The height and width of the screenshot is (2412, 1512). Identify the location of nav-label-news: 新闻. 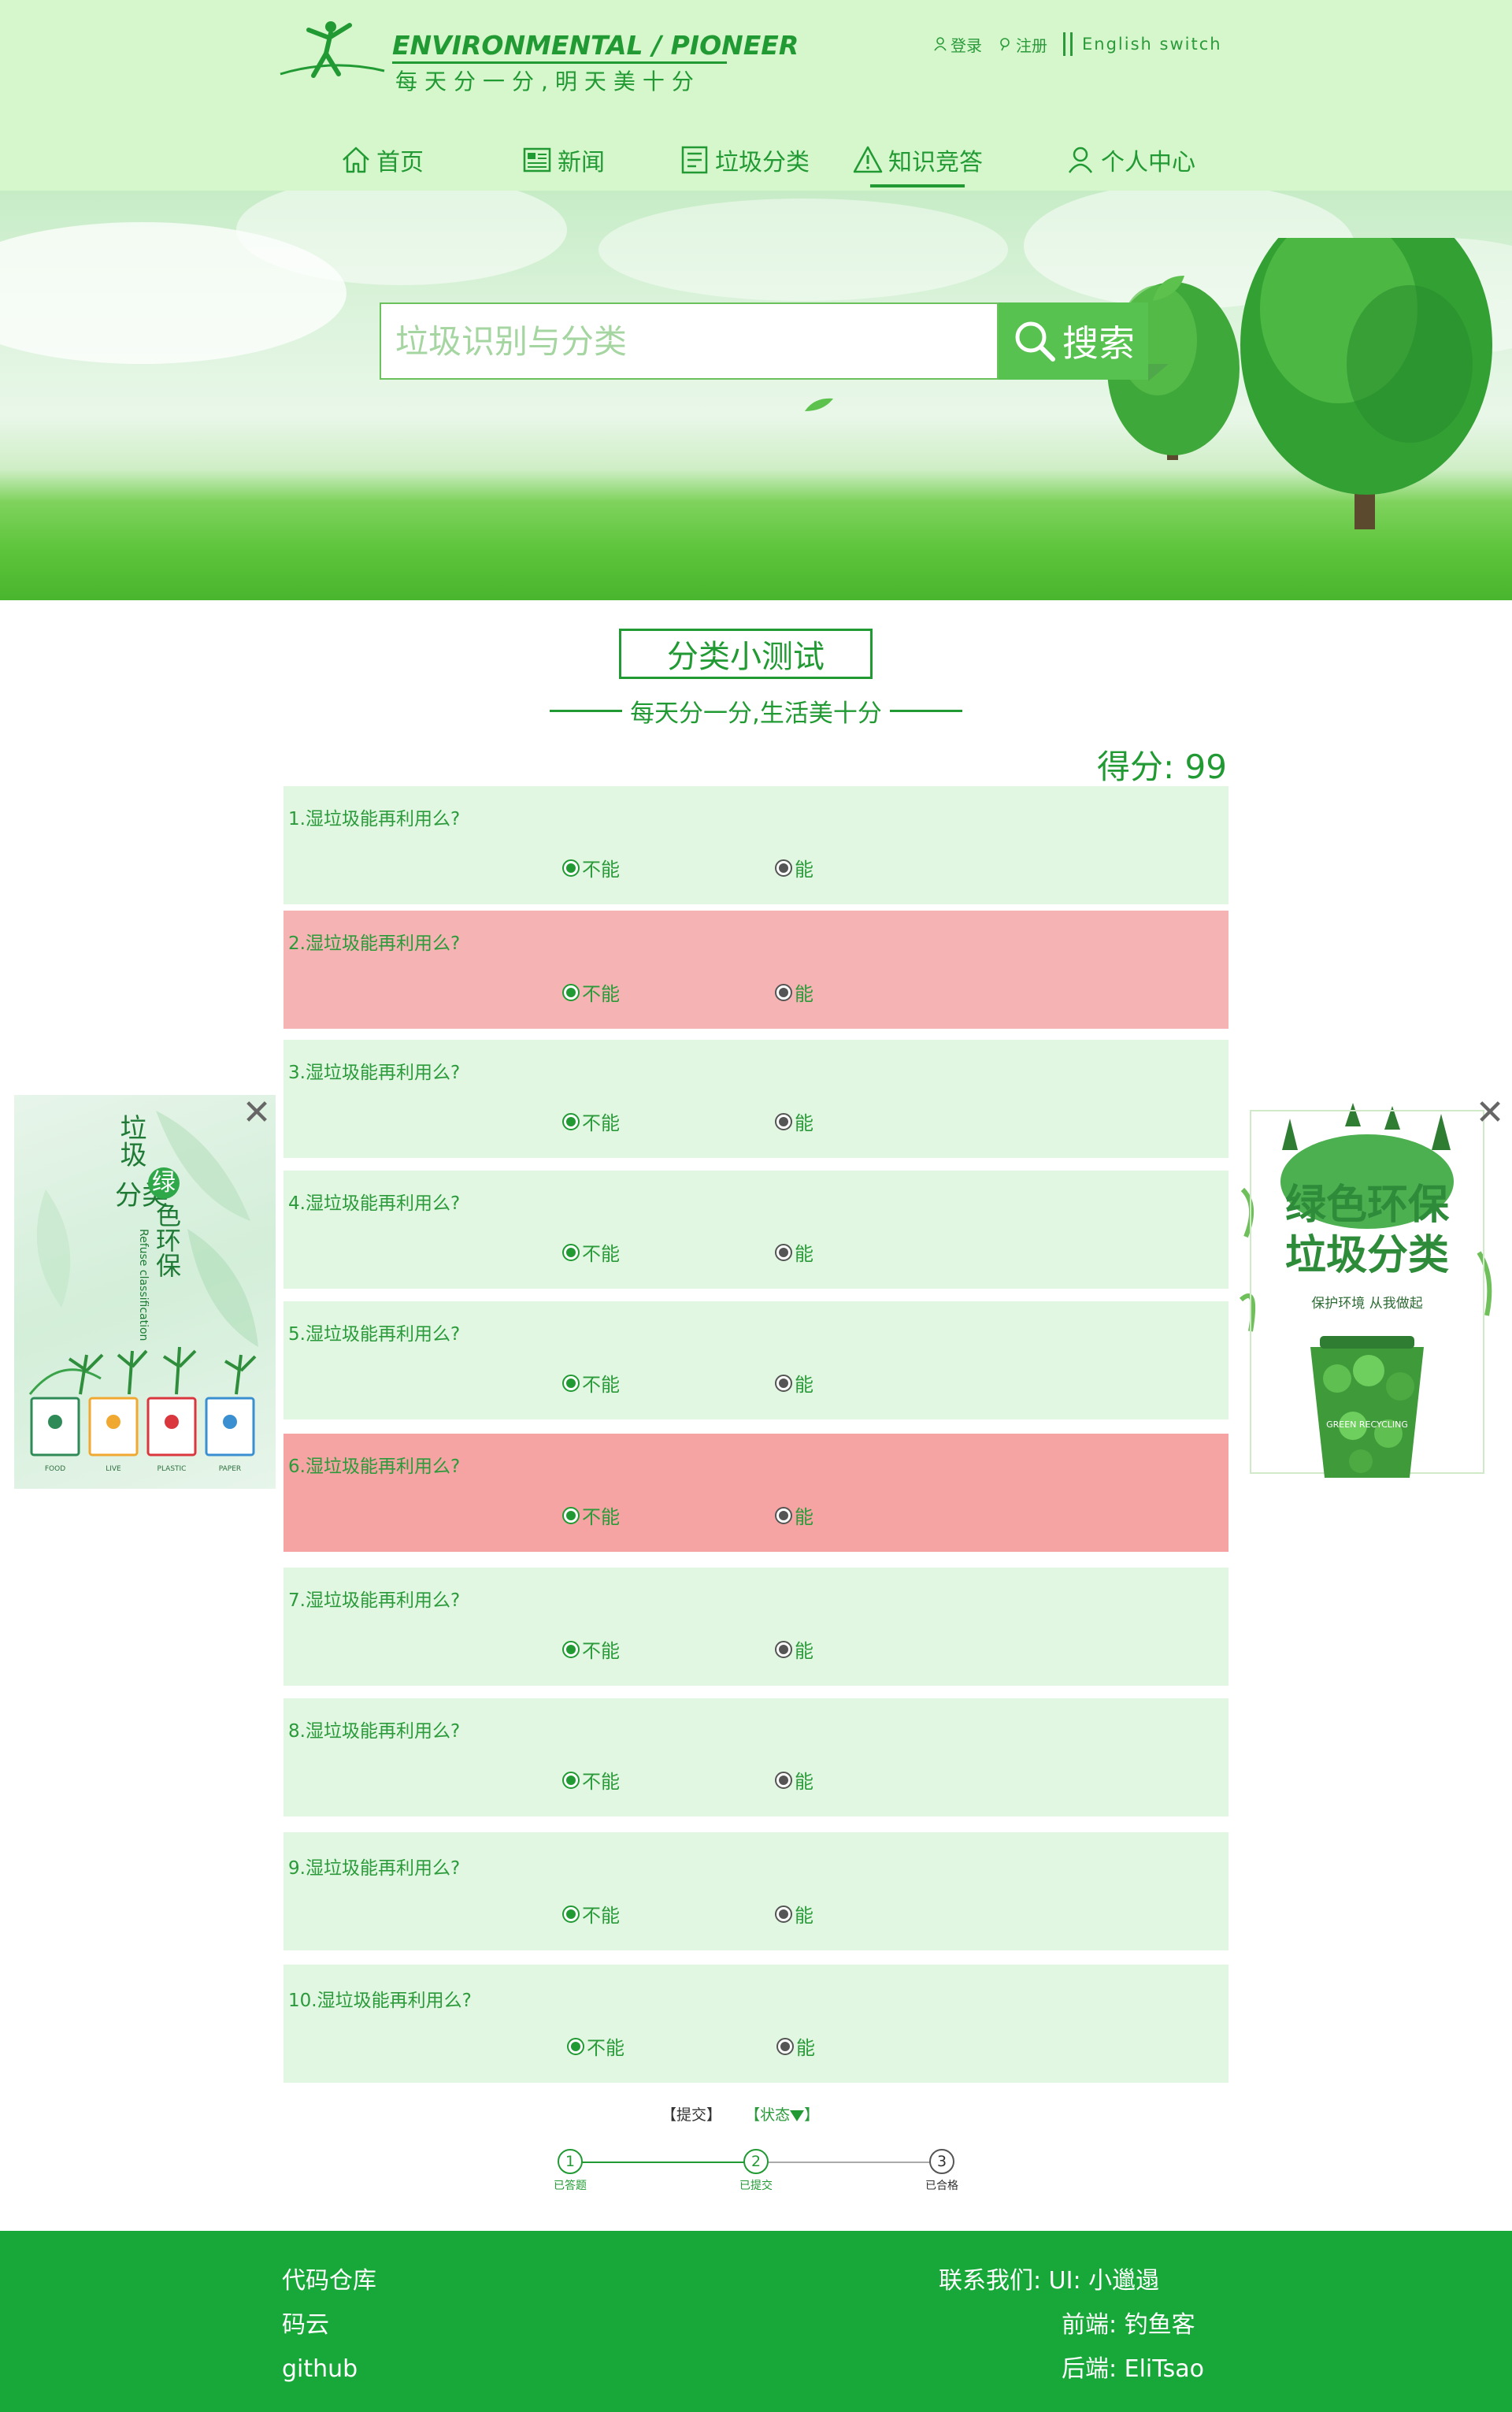
(581, 162).